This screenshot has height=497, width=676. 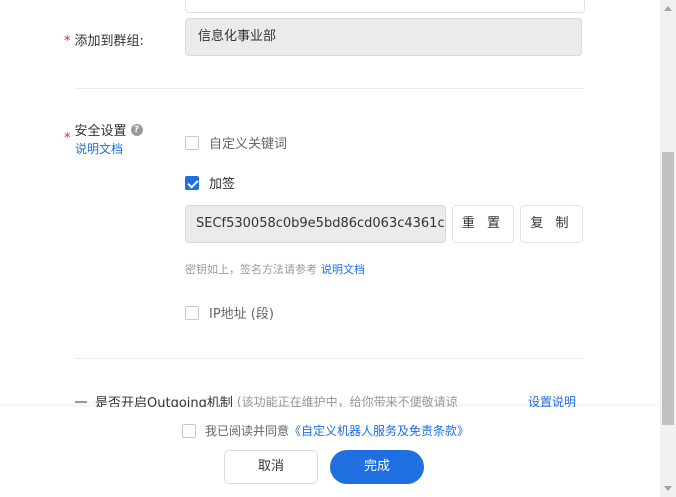 I want to click on secret-hint: 密钥如上，签名方法请参考 说明文档, so click(x=275, y=269).